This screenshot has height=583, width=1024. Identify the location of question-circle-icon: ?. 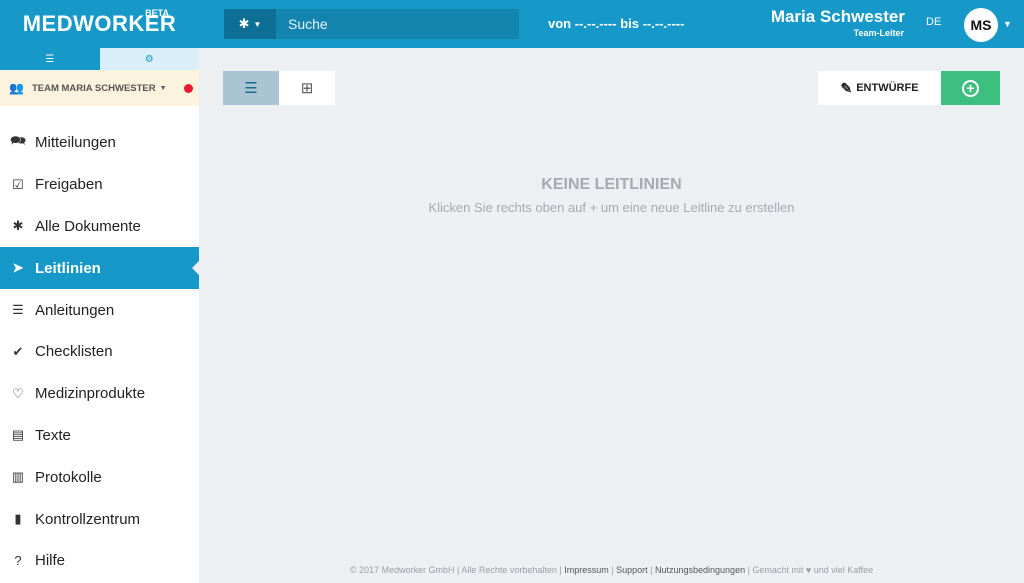
(18, 561).